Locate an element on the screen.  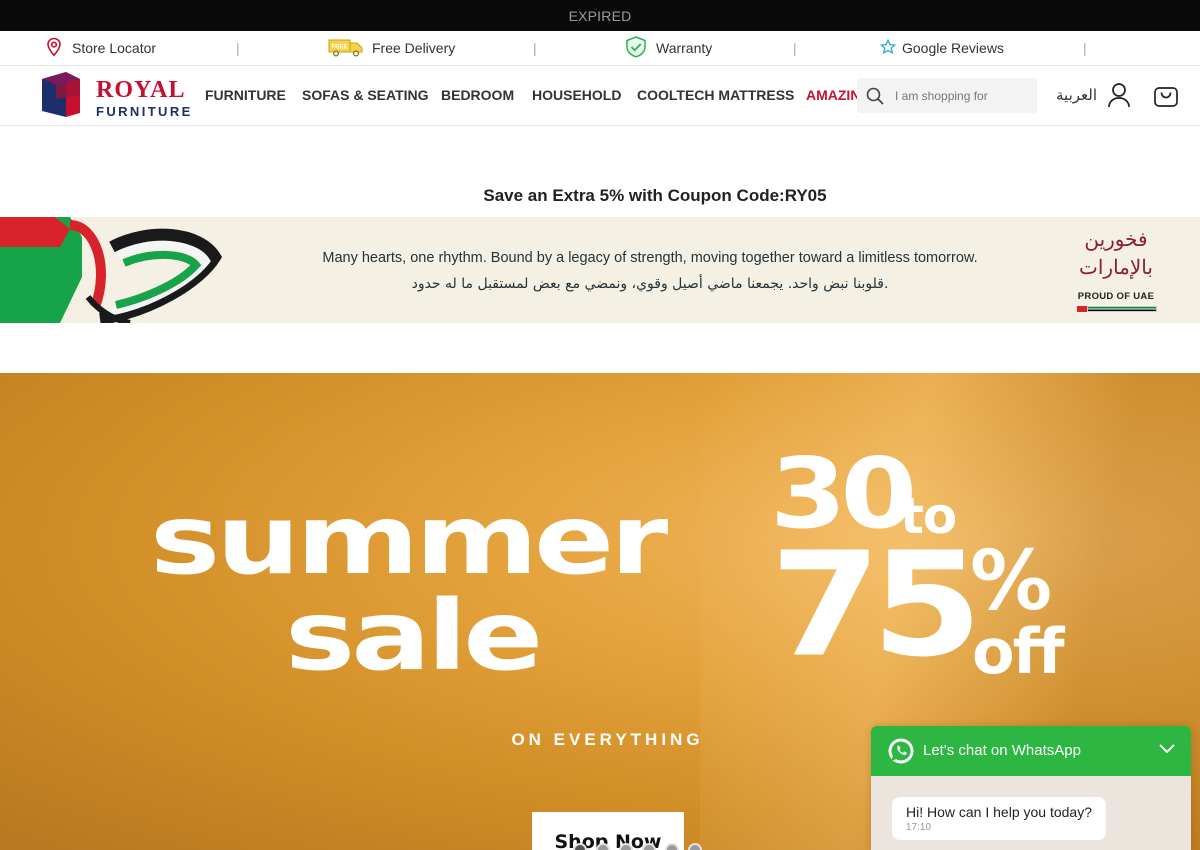
hero-number-75: 75 is located at coordinates (876, 604).